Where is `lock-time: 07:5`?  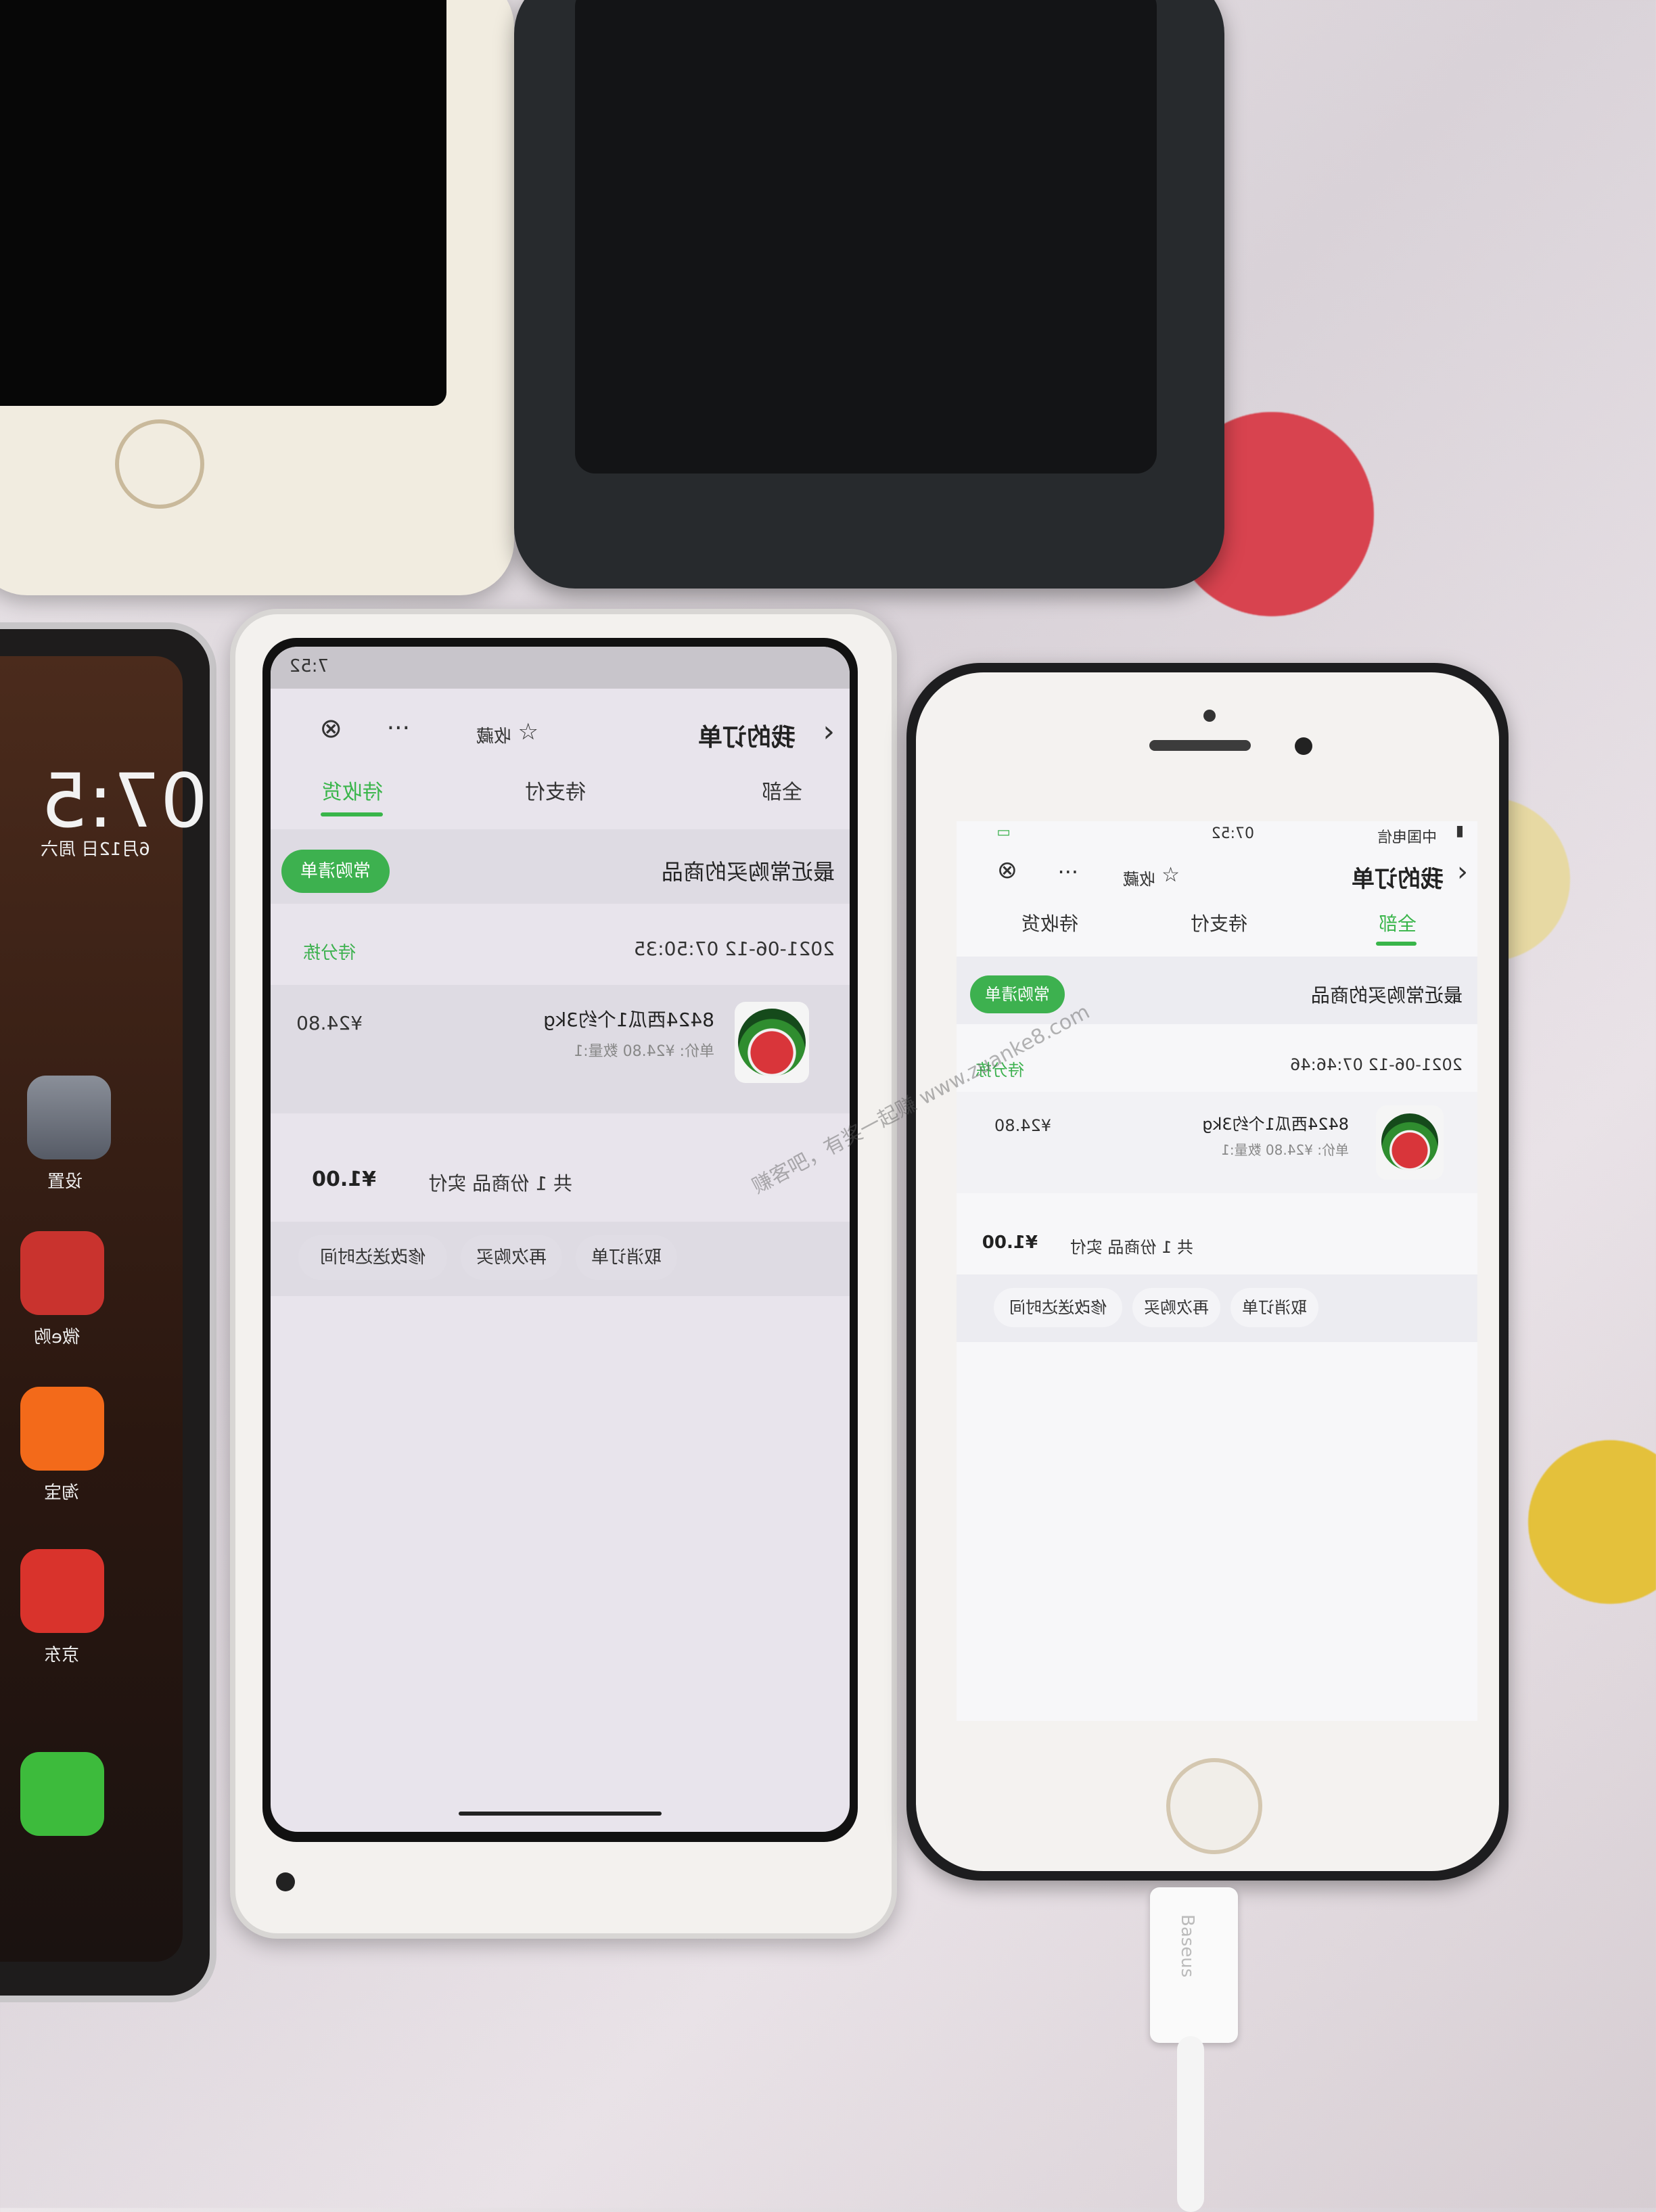
lock-time: 07:5 is located at coordinates (124, 801).